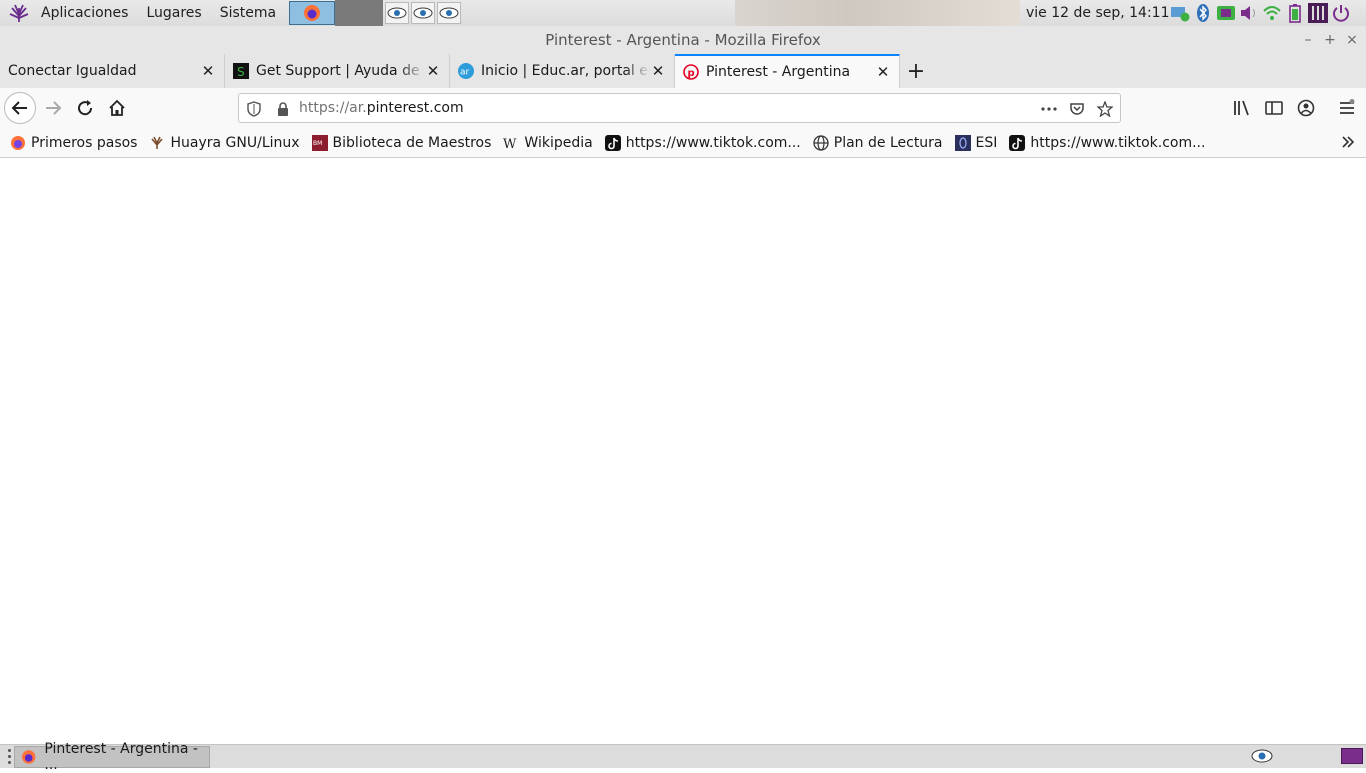  Describe the element at coordinates (510, 144) in the screenshot. I see `svg-text: W` at that location.